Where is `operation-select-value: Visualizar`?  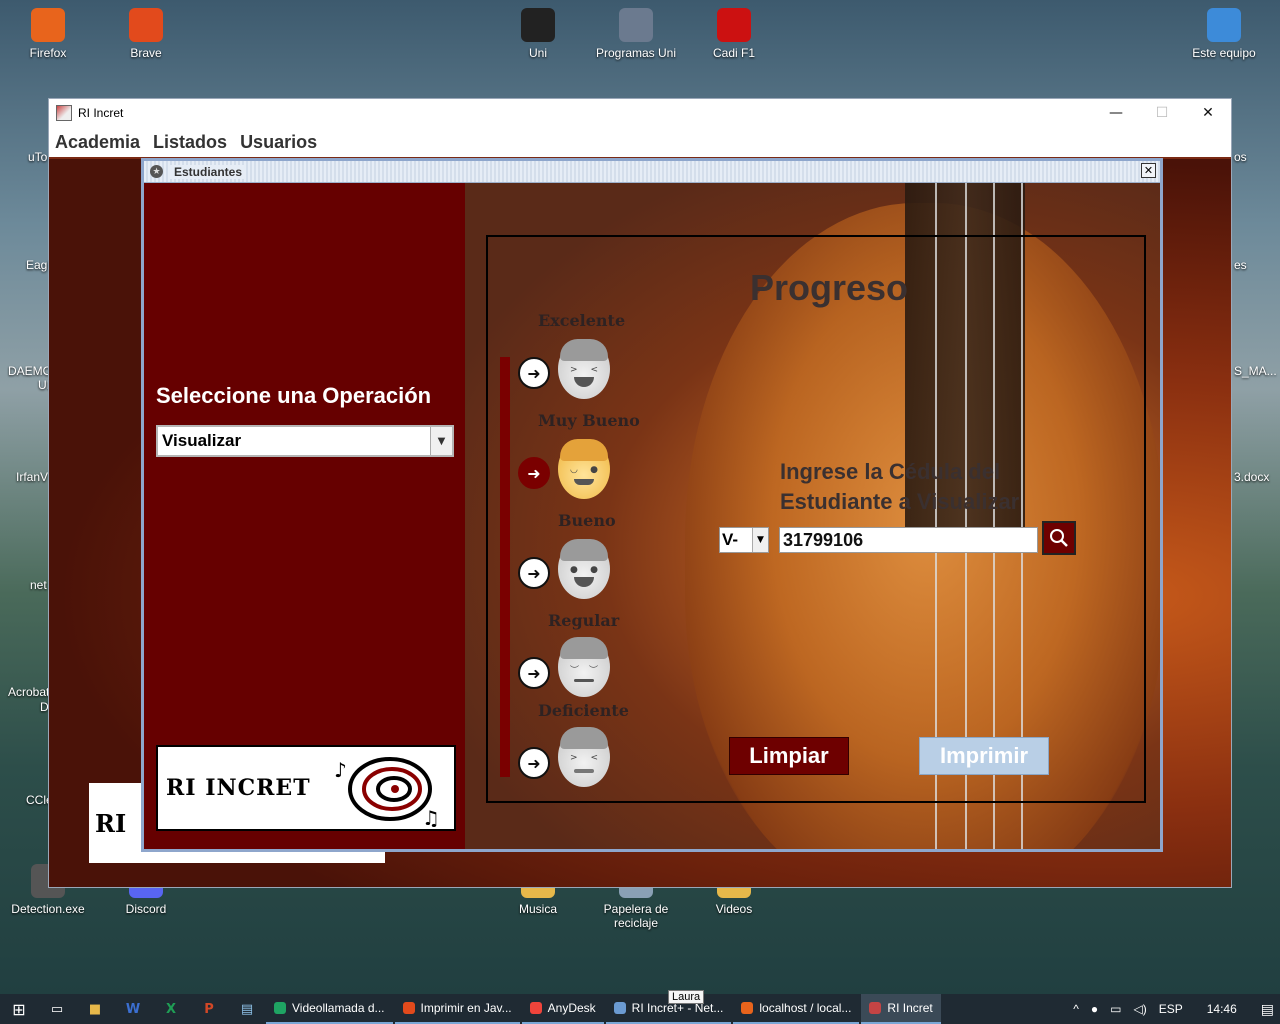
operation-select-value: Visualizar is located at coordinates (202, 440).